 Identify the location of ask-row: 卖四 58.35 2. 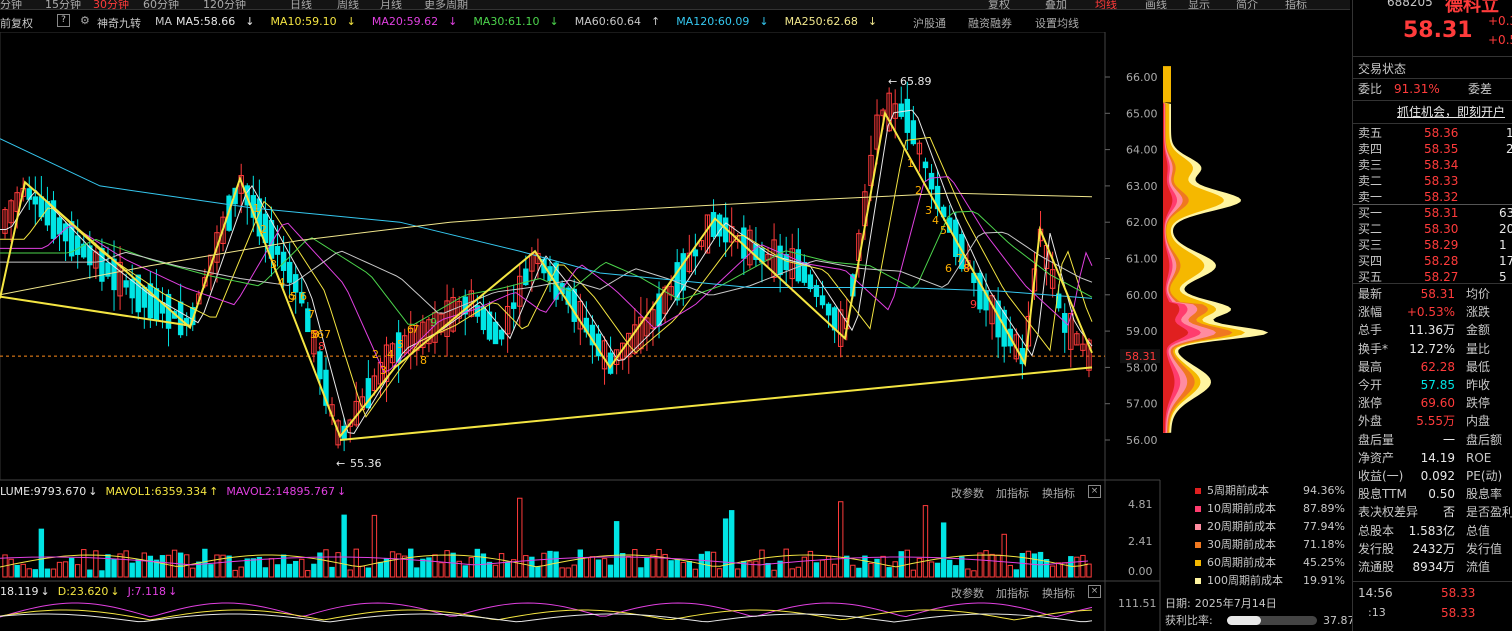
(1435, 149).